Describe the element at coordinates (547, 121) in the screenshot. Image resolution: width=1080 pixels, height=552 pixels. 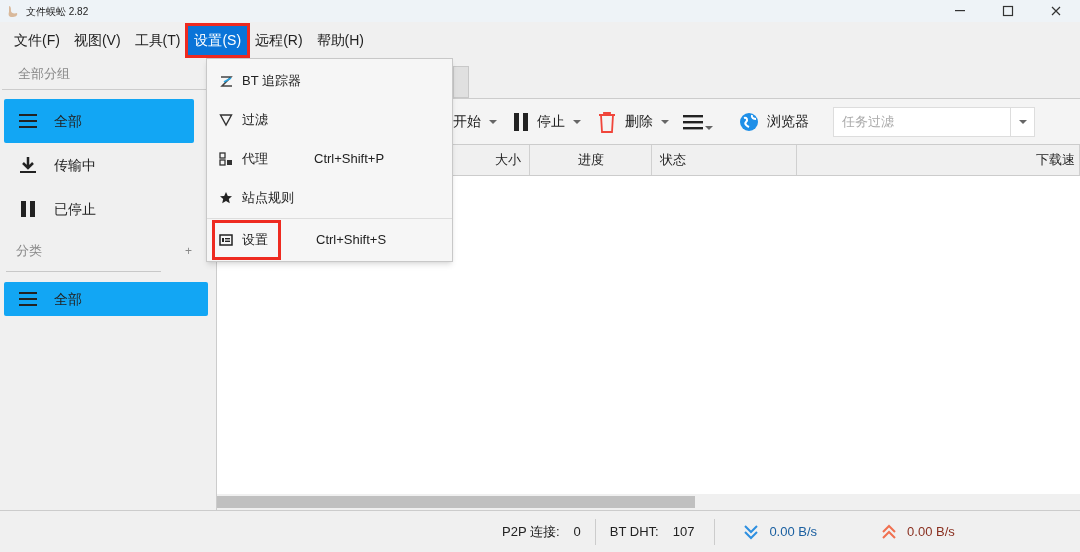
I see `stop-button: 停止` at that location.